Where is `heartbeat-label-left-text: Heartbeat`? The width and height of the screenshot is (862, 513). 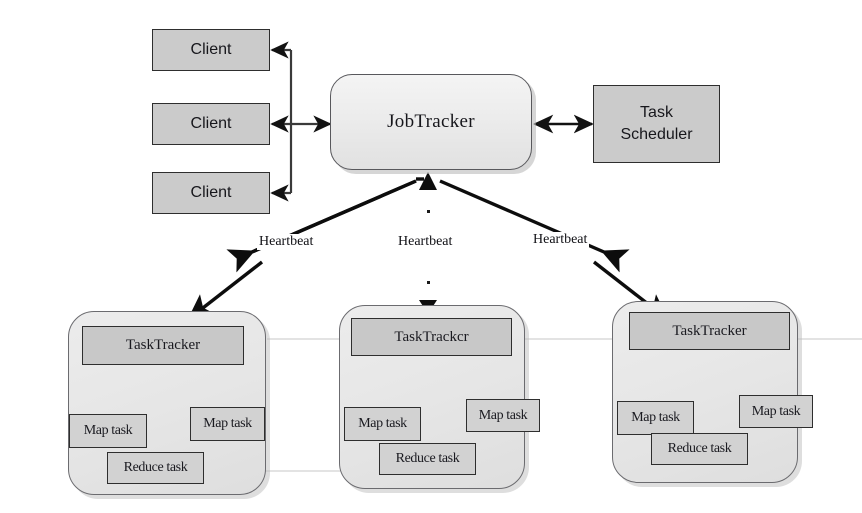 heartbeat-label-left-text: Heartbeat is located at coordinates (286, 241).